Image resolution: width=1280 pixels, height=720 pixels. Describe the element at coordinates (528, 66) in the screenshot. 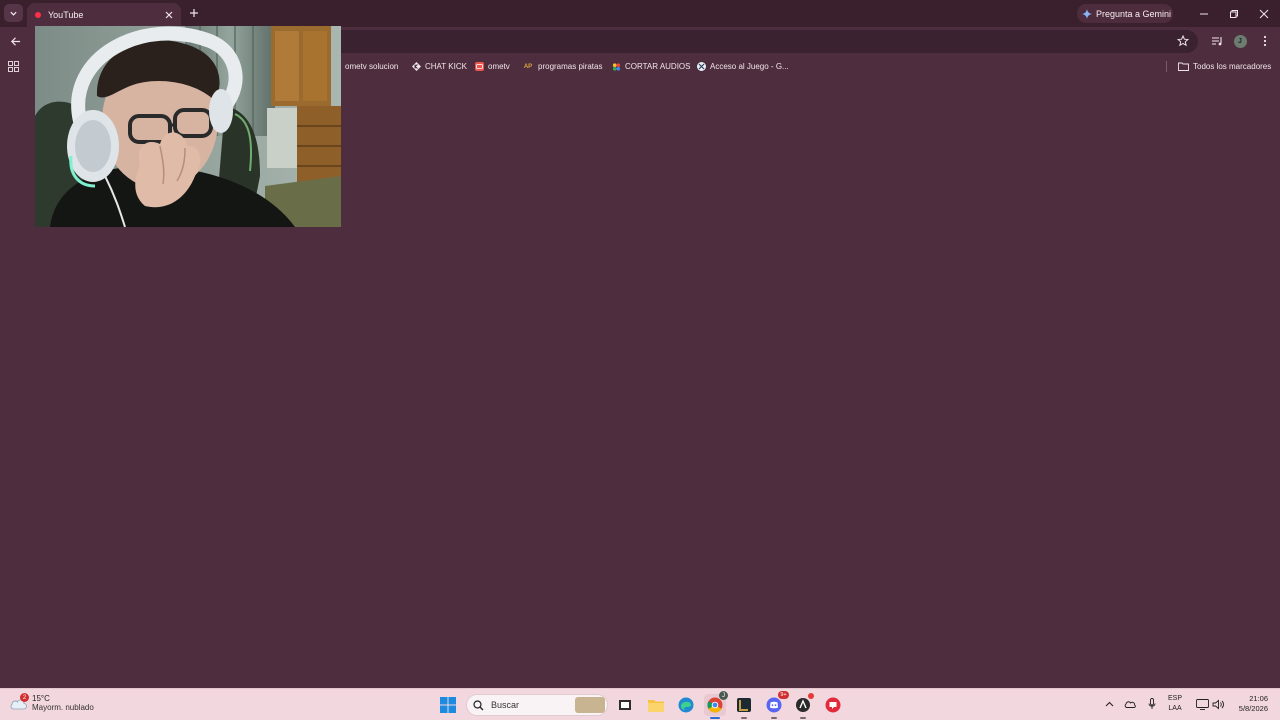

I see `ap-icon: AP` at that location.